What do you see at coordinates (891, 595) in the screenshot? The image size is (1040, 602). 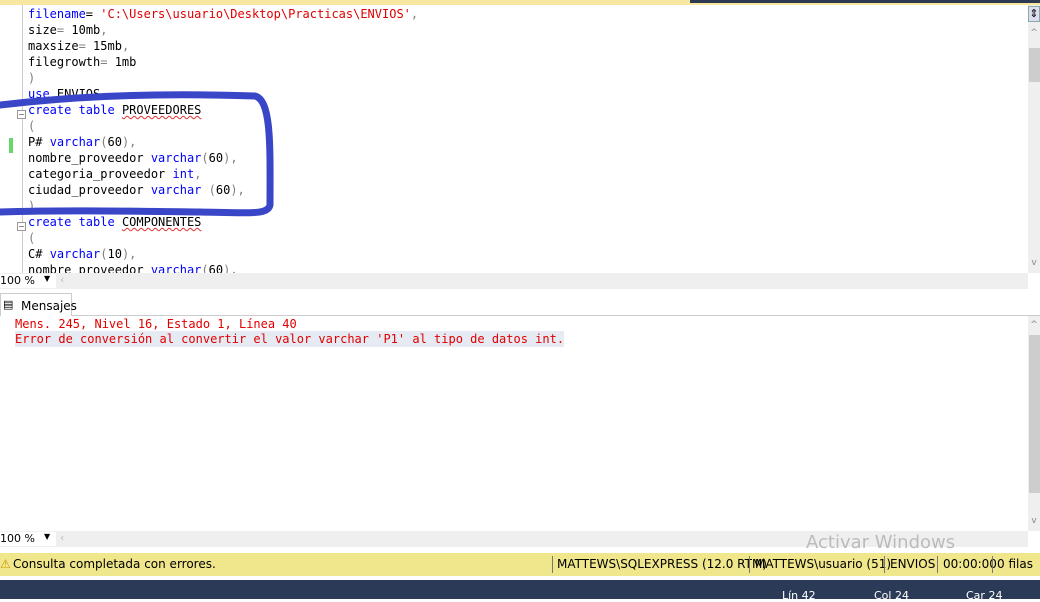 I see `cursor-col: Col 24` at bounding box center [891, 595].